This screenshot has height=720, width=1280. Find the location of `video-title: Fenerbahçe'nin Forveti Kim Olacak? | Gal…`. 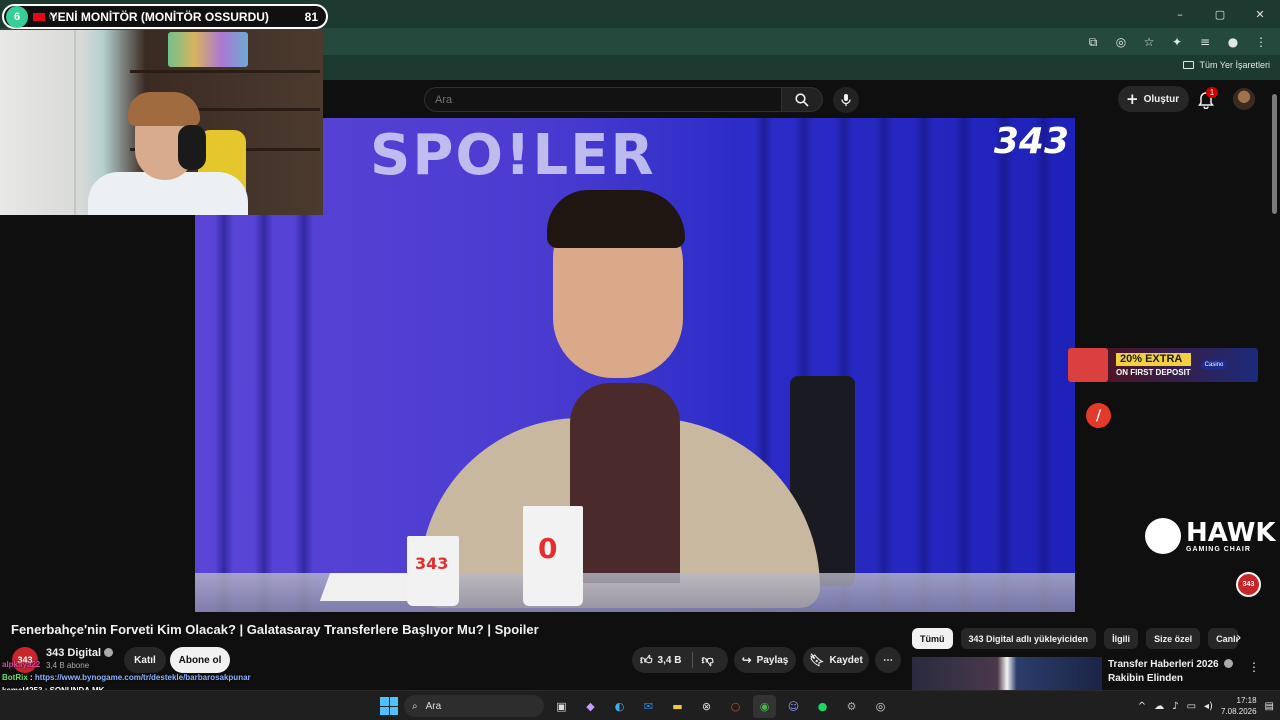

video-title: Fenerbahçe'nin Forveti Kim Olacak? | Gal… is located at coordinates (275, 629).